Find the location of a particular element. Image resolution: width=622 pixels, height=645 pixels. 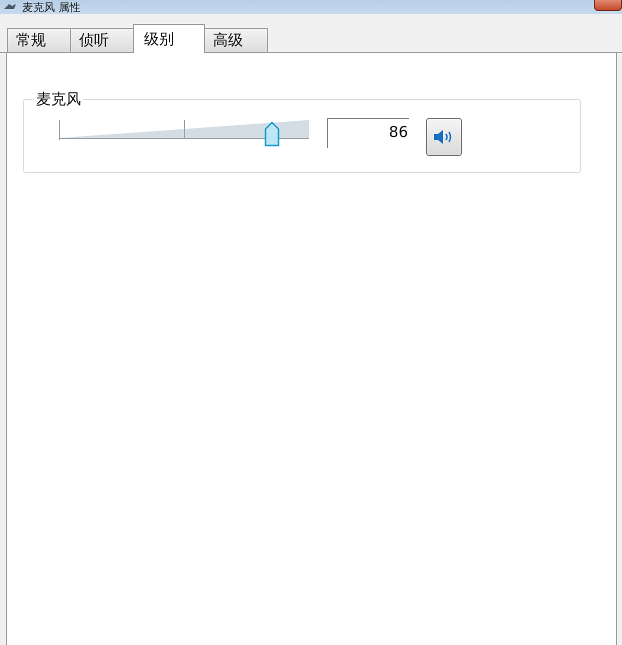

slider-thumb is located at coordinates (272, 134).